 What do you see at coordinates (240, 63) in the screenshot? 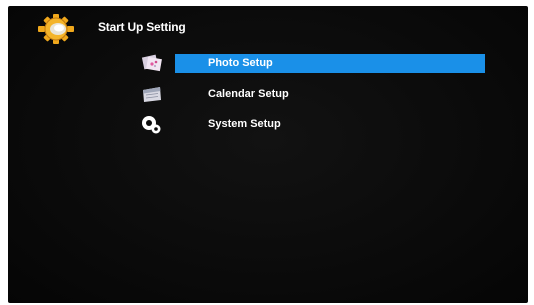
I see `menu-item-label: Photo Setup` at bounding box center [240, 63].